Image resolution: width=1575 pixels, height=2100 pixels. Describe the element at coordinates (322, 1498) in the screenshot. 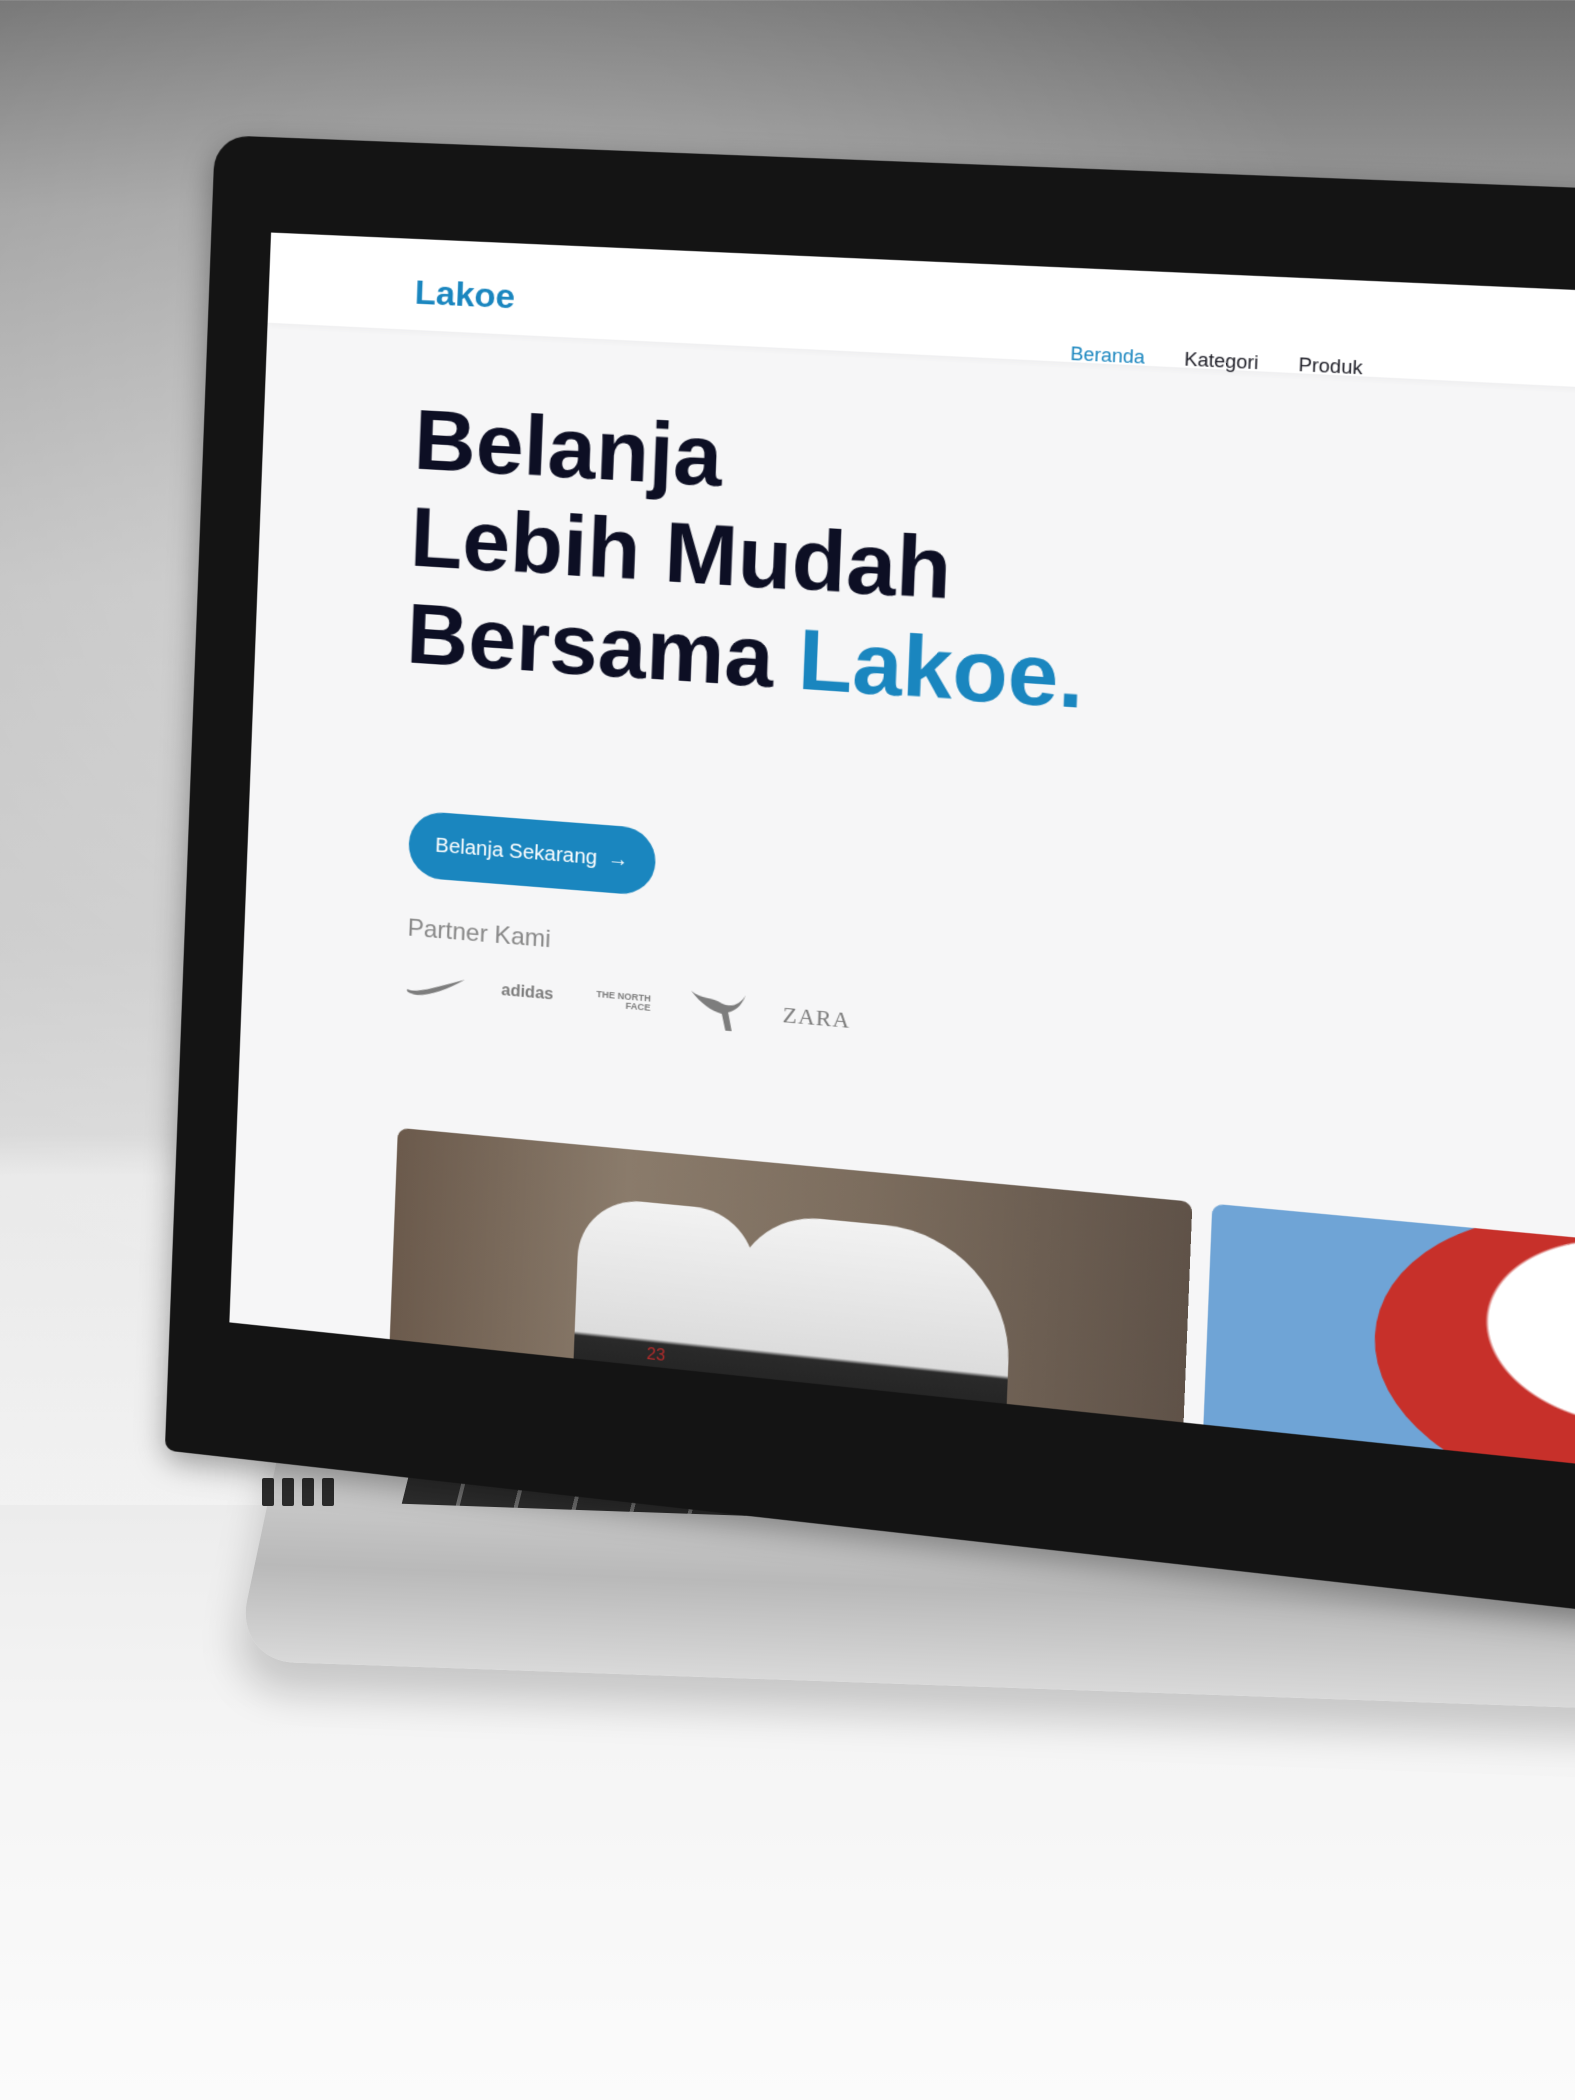

I see `laptop-ports` at that location.